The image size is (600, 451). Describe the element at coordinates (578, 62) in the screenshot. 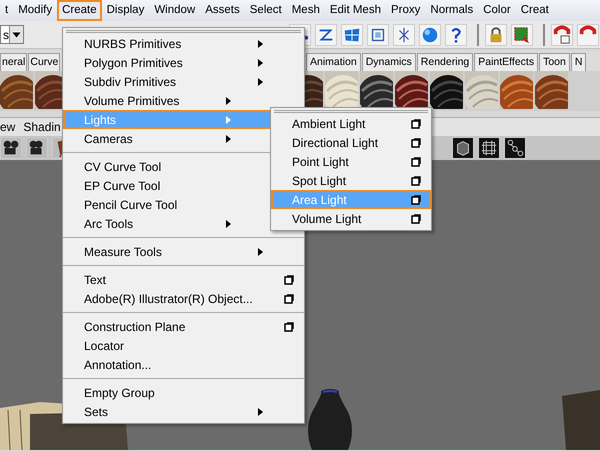

I see `shelf-tab: N` at that location.